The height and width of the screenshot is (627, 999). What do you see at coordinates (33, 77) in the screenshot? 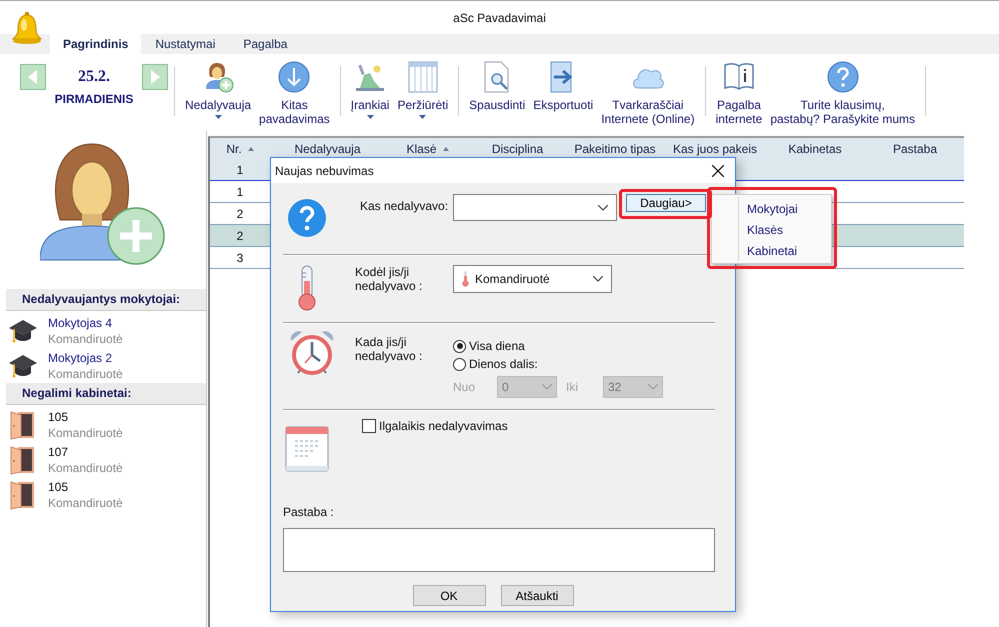
I see `left-triangle-icon` at bounding box center [33, 77].